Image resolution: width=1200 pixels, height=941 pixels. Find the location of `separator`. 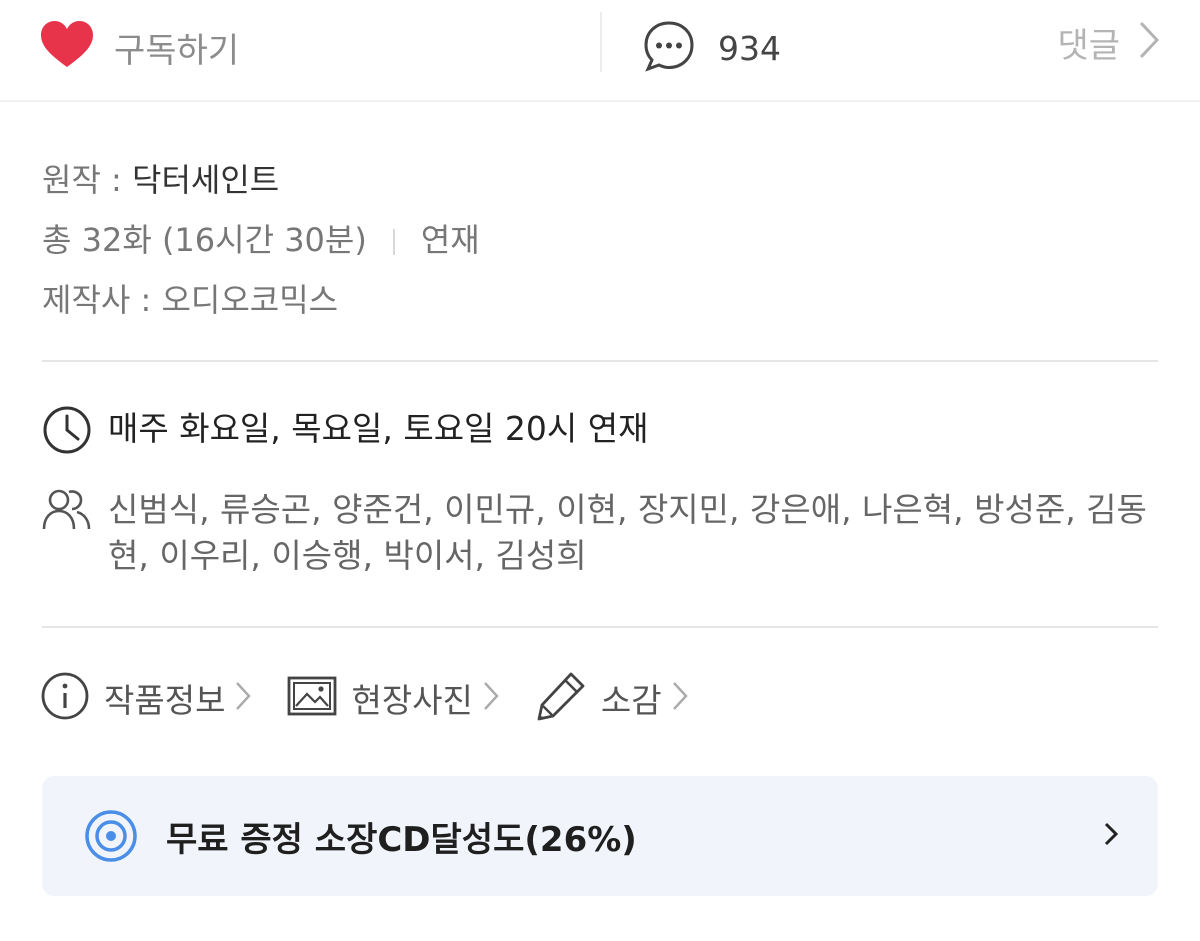

separator is located at coordinates (393, 242).